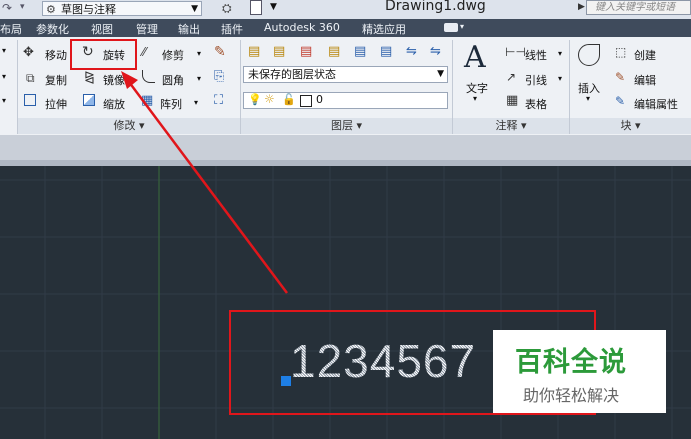 The width and height of the screenshot is (691, 439). I want to click on watermark: 百科全说 助你轻松解决, so click(579, 371).